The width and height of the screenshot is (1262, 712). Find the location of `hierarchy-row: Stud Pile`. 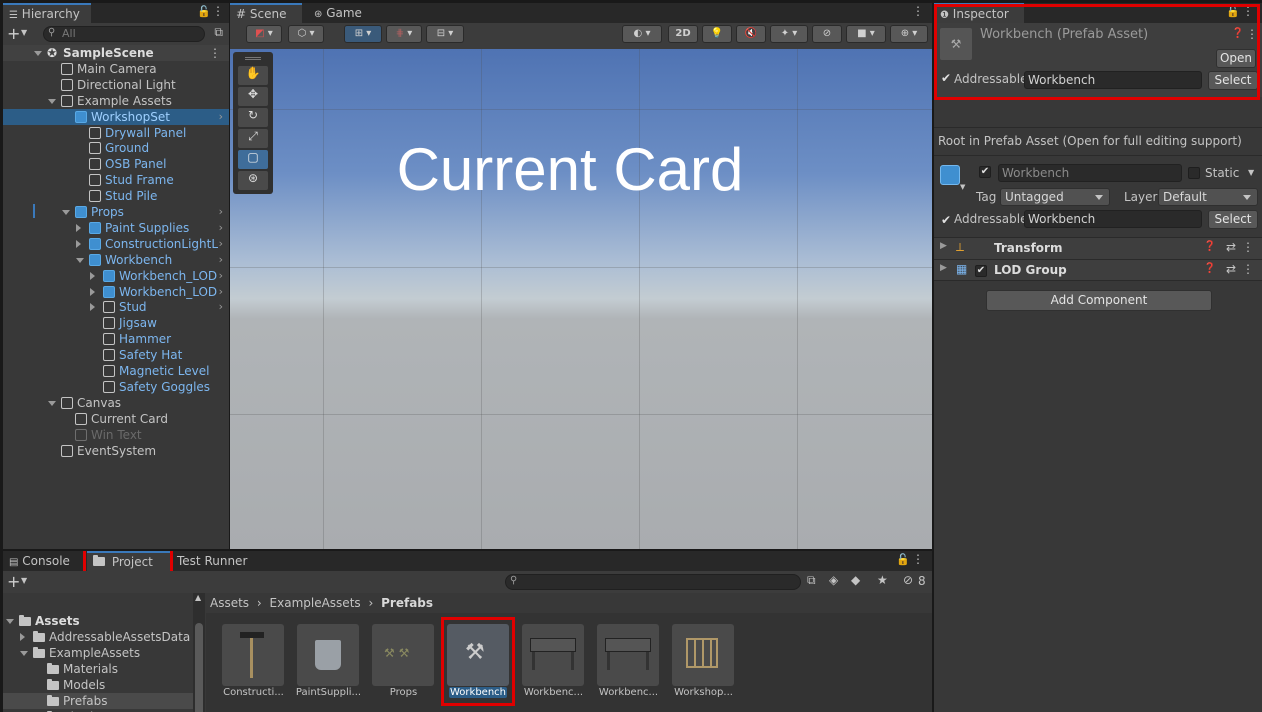

hierarchy-row: Stud Pile is located at coordinates (116, 196).